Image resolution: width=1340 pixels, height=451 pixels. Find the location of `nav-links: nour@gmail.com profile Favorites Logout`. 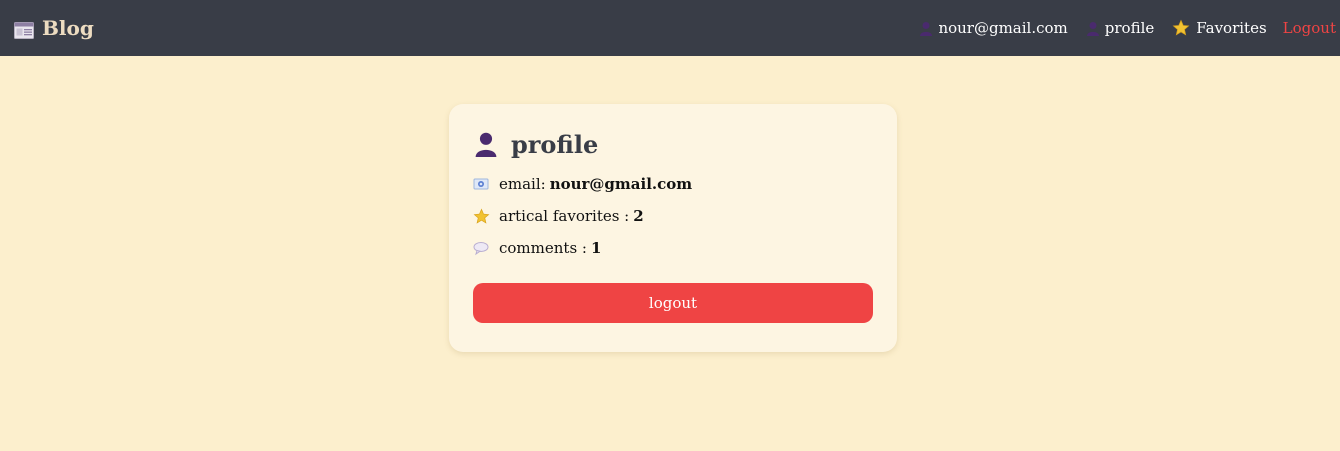

nav-links: nour@gmail.com profile Favorites Logout is located at coordinates (1120, 28).